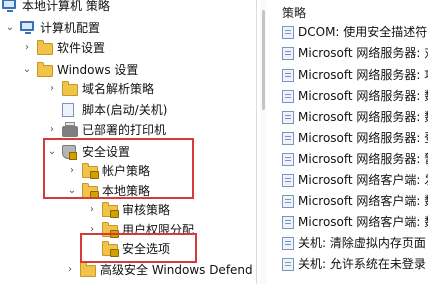 The image size is (428, 284). I want to click on tree-item-computer-config: ⌄ 计算机配置, so click(52, 28).